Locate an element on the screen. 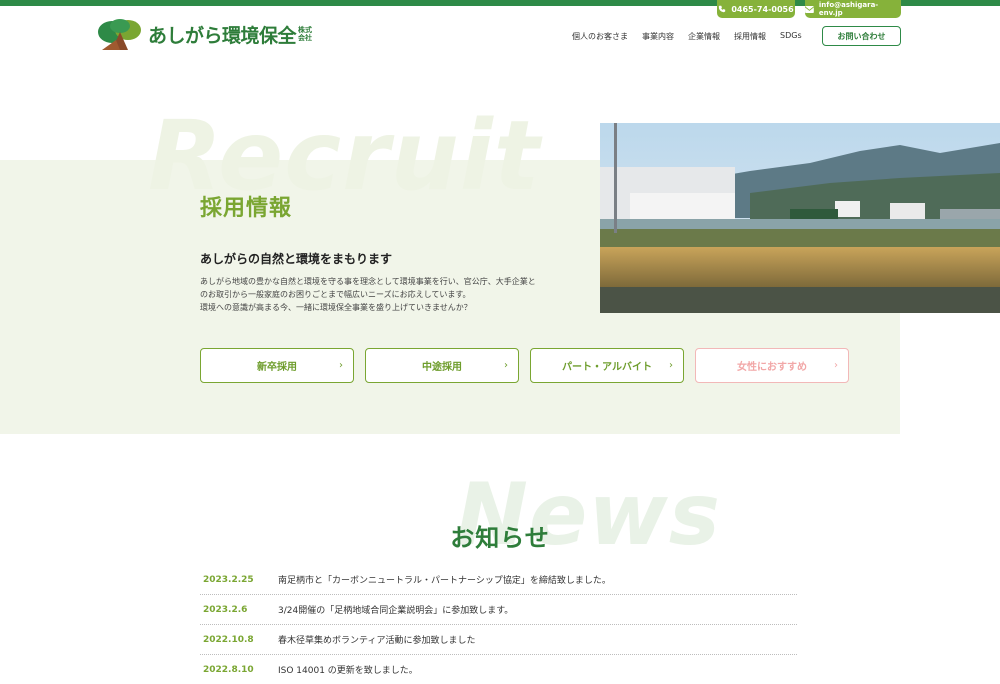 Image resolution: width=1000 pixels, height=684 pixels. news-date: 2023.2.6 is located at coordinates (225, 609).